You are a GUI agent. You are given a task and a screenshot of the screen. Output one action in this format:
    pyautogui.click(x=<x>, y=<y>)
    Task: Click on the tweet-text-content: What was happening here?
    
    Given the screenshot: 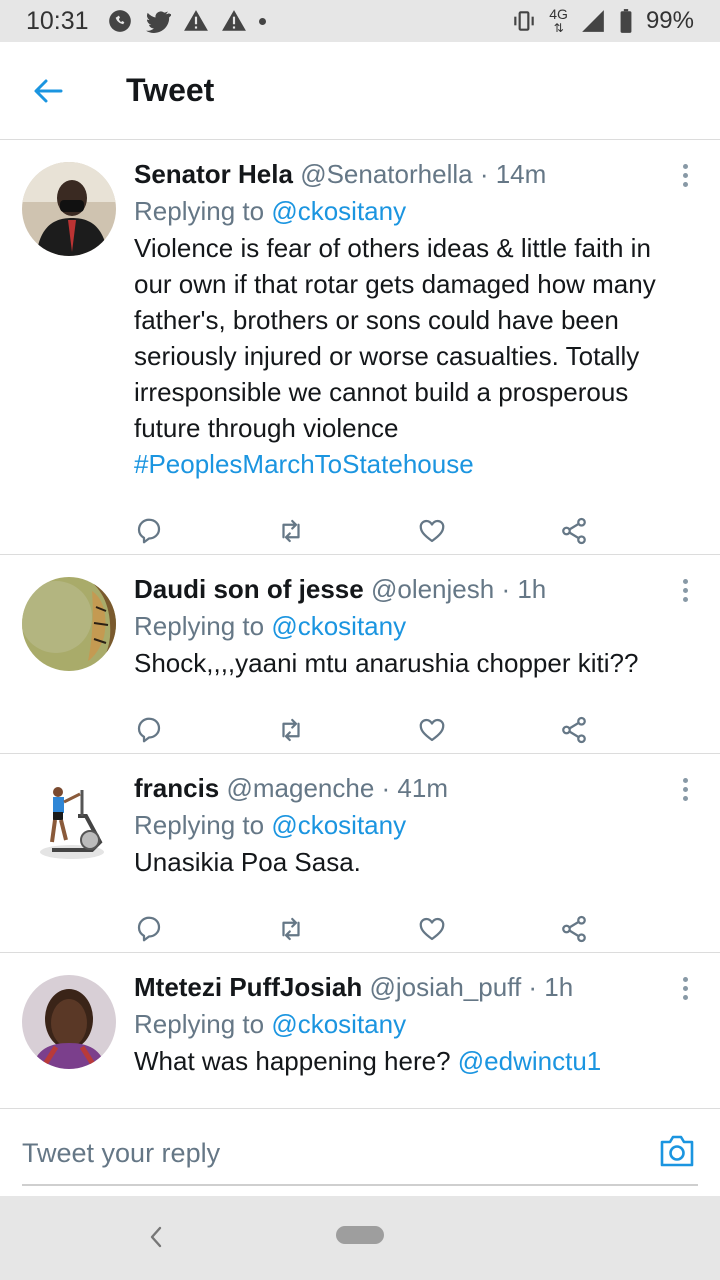 What is the action you would take?
    pyautogui.click(x=292, y=1061)
    